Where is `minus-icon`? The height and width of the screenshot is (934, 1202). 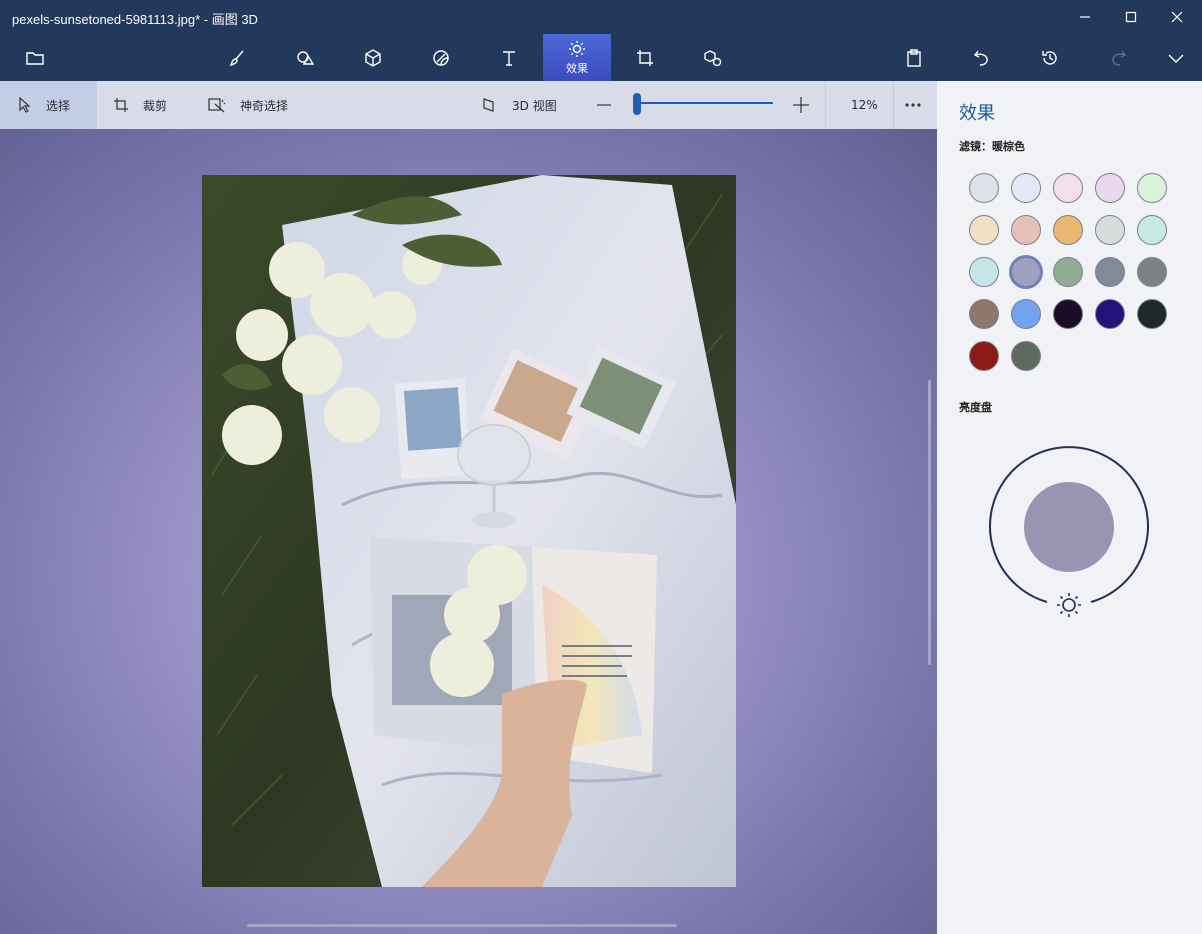 minus-icon is located at coordinates (604, 105).